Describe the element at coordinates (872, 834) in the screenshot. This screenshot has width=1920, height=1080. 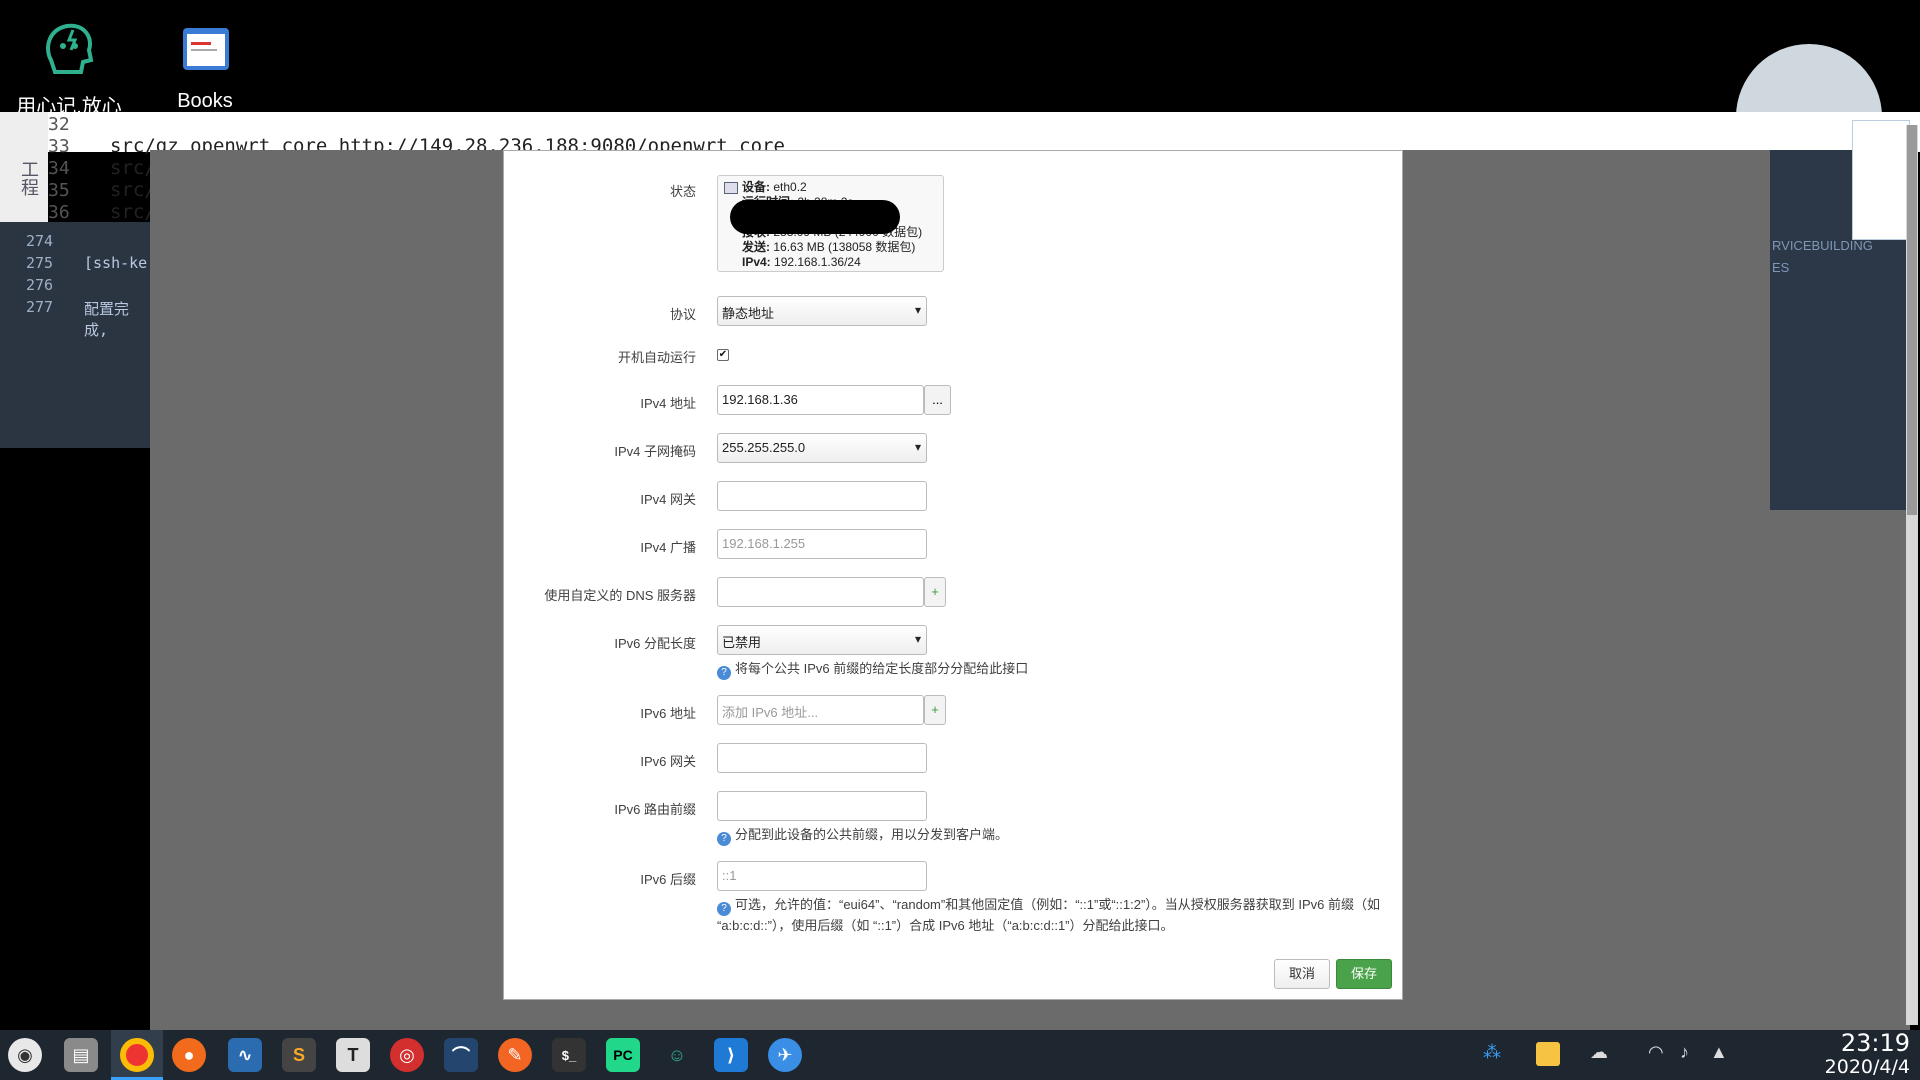
I see `hint-text: 分配到此设备的公共前缀，用以分发到客户端。` at that location.